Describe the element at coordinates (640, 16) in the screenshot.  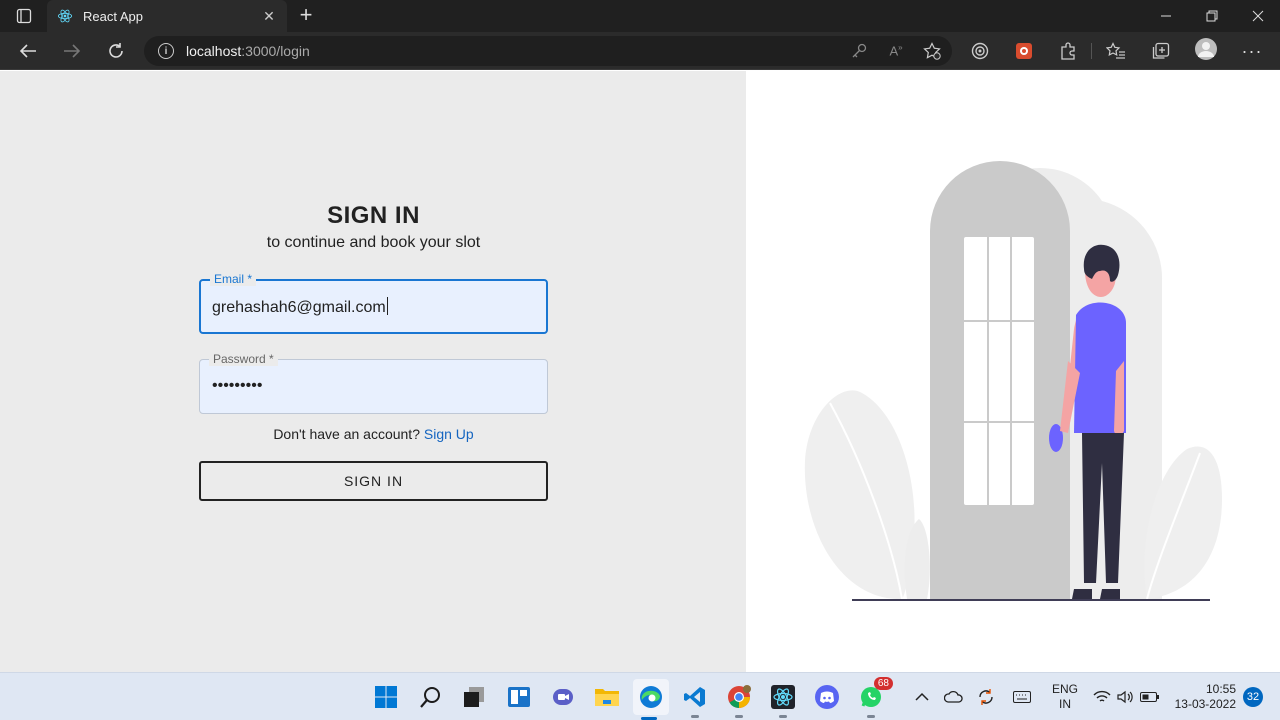
I see `tab-strip: React App ✕ +` at that location.